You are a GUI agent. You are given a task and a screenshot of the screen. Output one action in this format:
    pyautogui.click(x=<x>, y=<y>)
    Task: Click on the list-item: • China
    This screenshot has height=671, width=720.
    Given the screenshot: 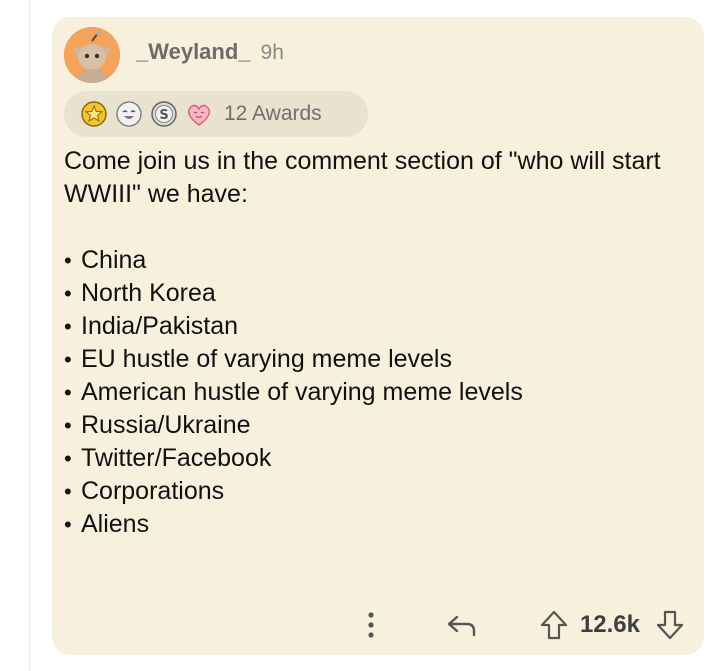 What is the action you would take?
    pyautogui.click(x=378, y=260)
    